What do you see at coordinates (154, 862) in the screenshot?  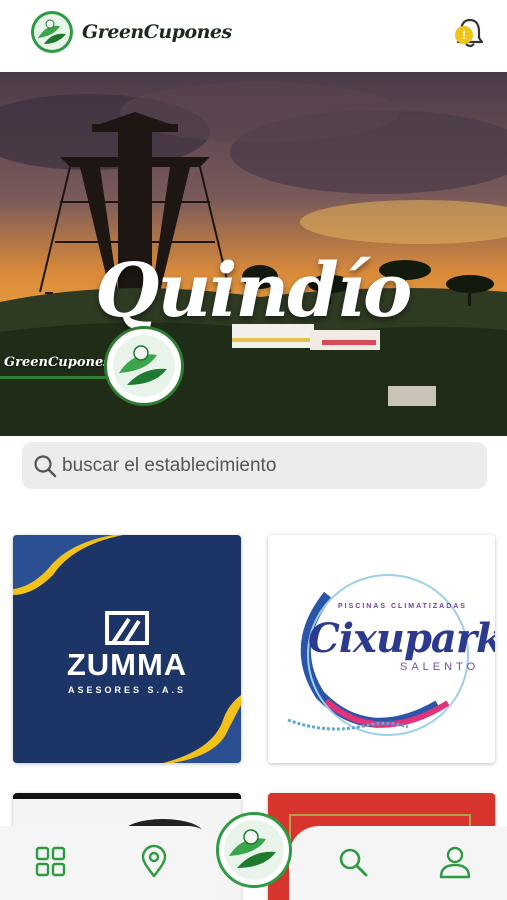 I see `location-pin-icon` at bounding box center [154, 862].